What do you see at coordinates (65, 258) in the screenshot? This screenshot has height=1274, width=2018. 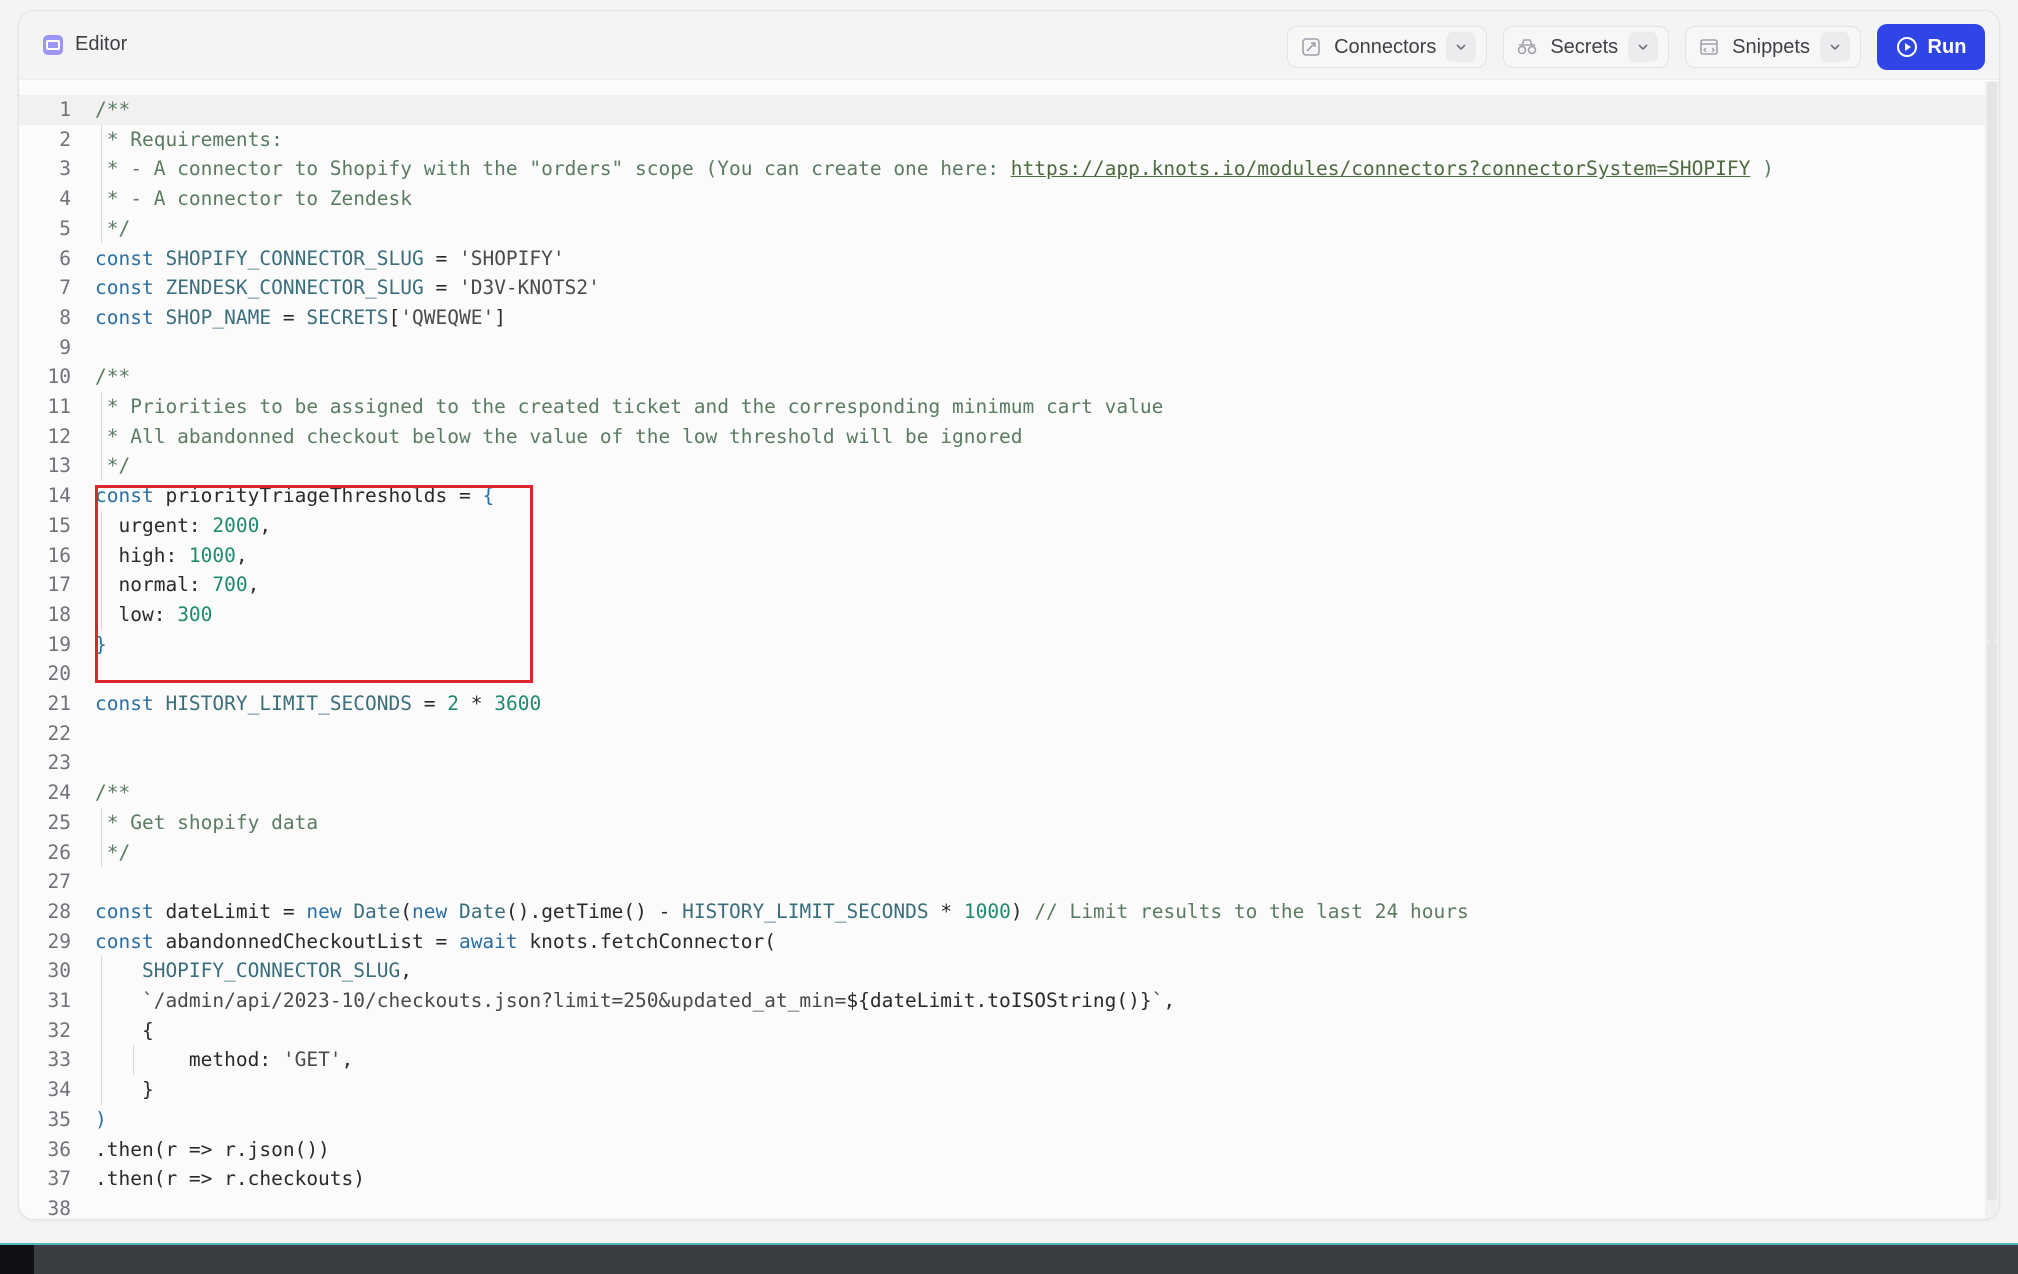 I see `line-number: 6` at bounding box center [65, 258].